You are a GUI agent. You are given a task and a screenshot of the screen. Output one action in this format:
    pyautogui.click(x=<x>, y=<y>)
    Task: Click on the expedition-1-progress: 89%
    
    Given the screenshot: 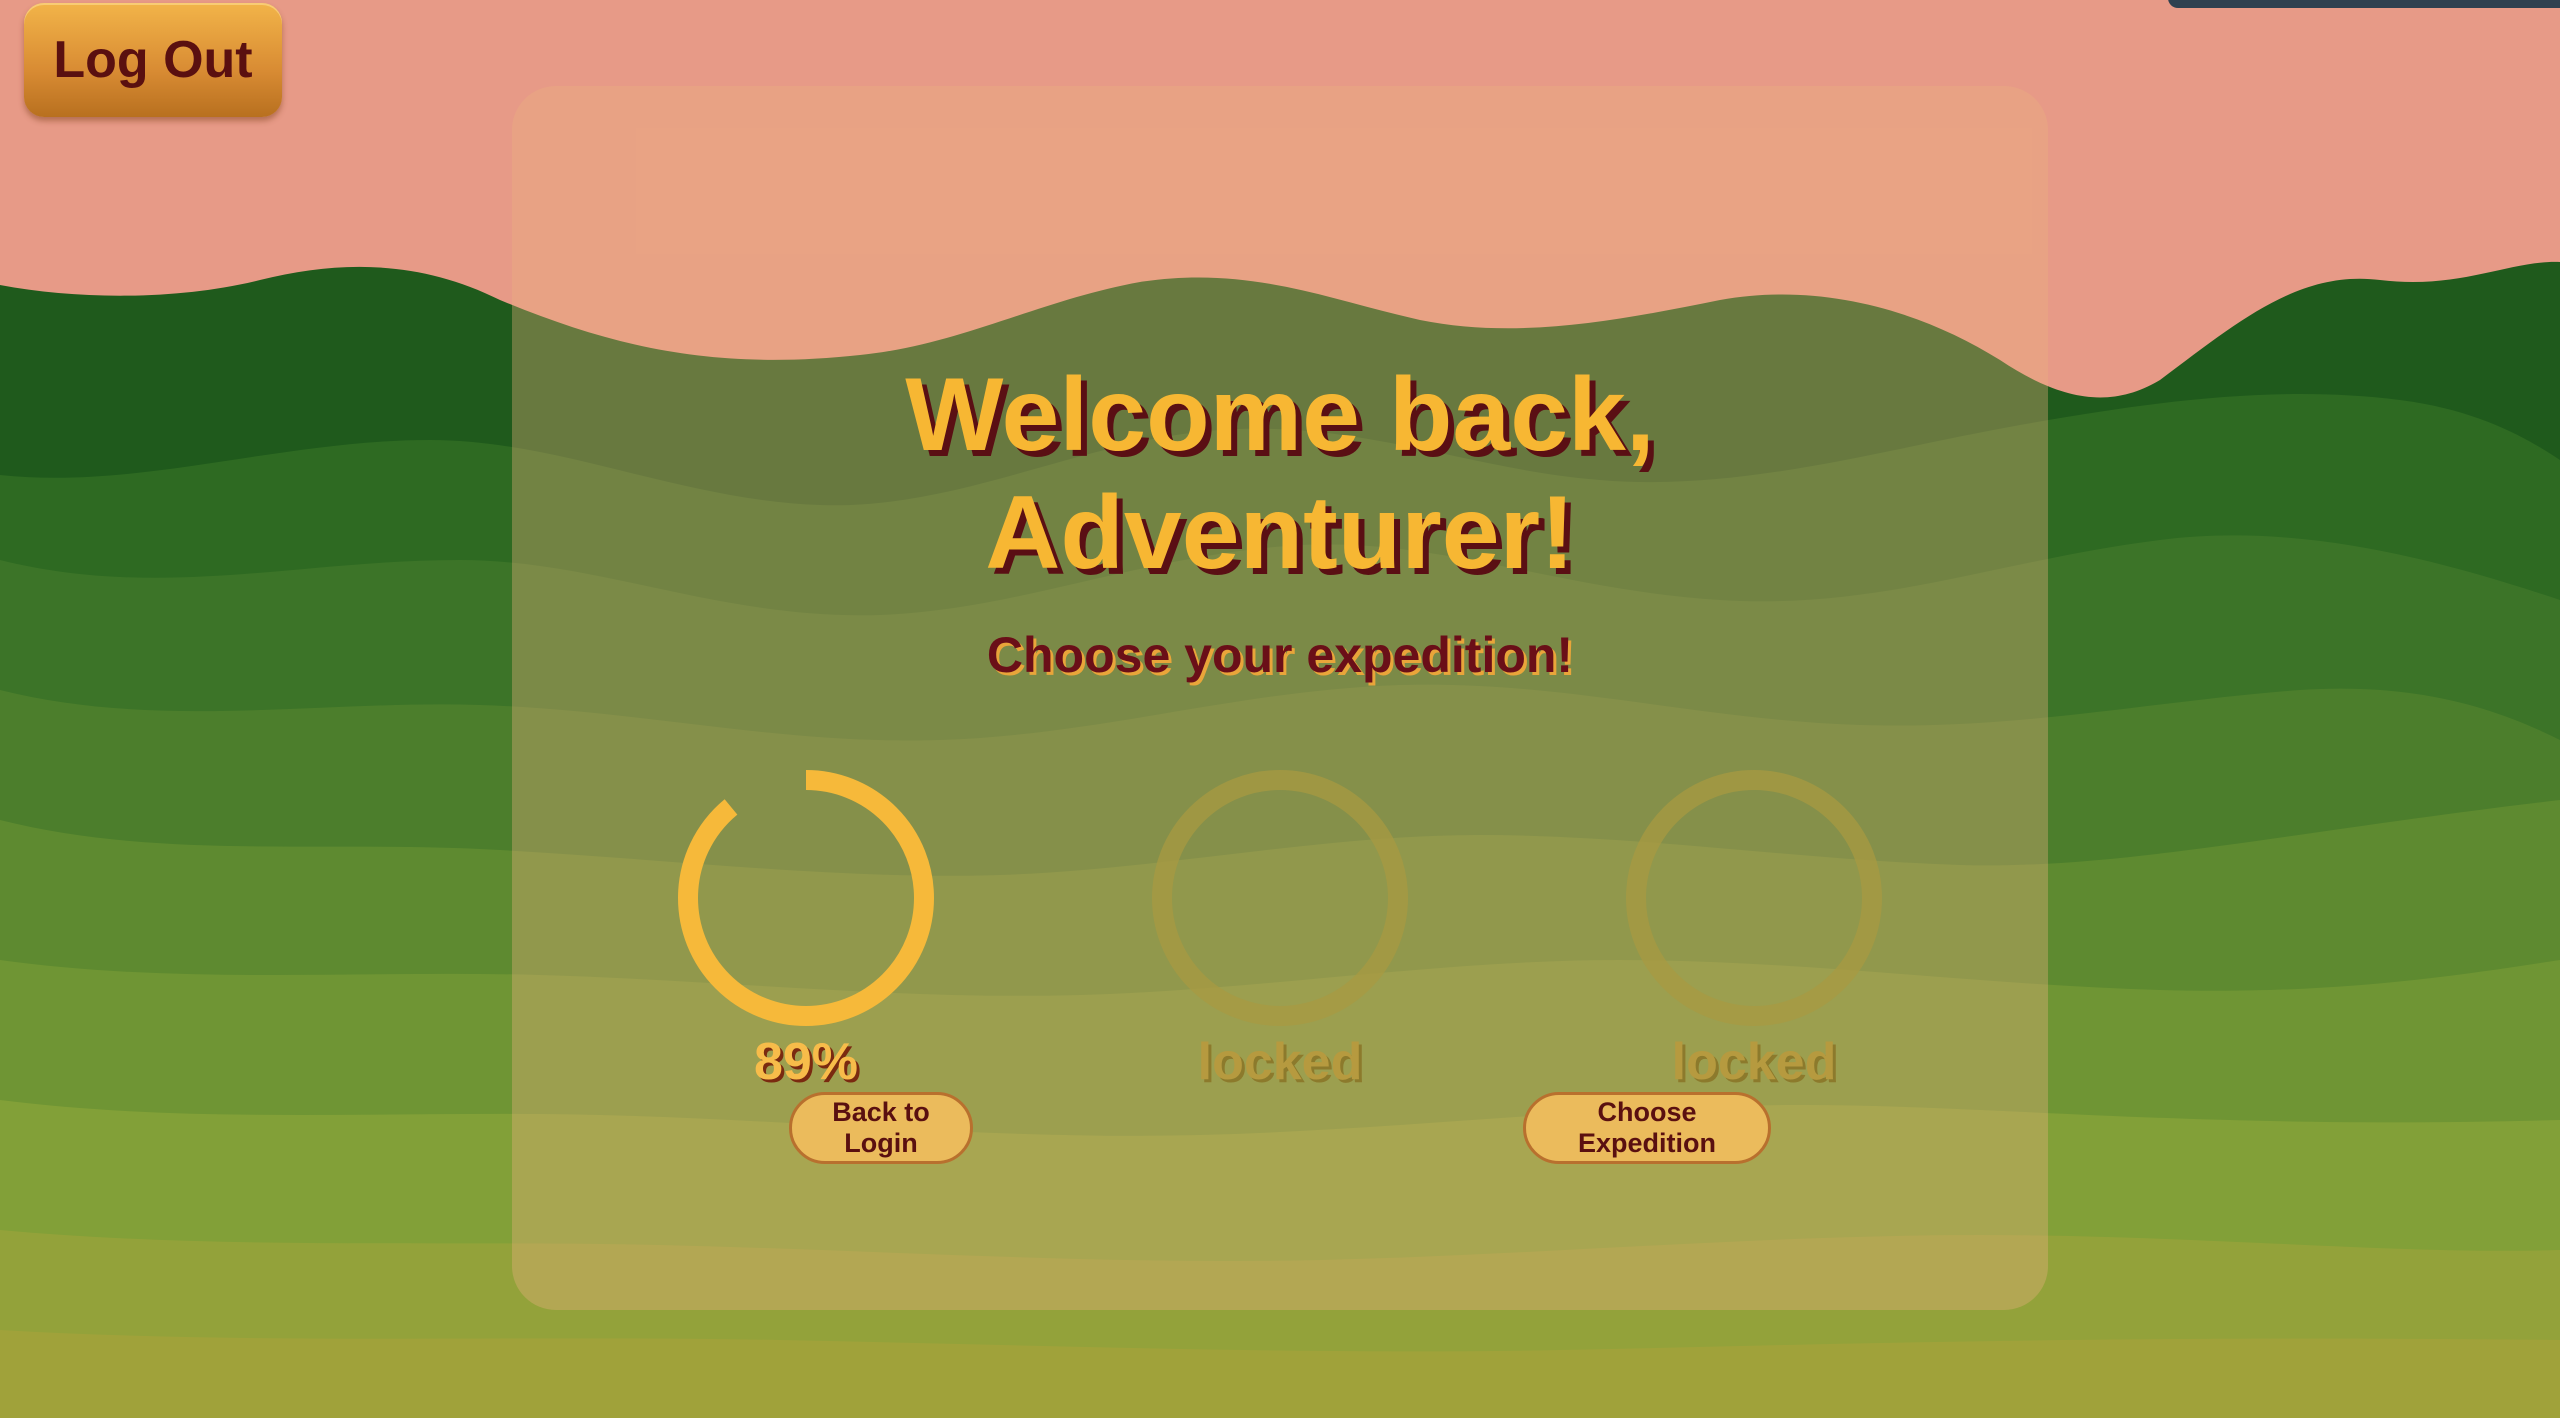 What is the action you would take?
    pyautogui.click(x=806, y=1062)
    